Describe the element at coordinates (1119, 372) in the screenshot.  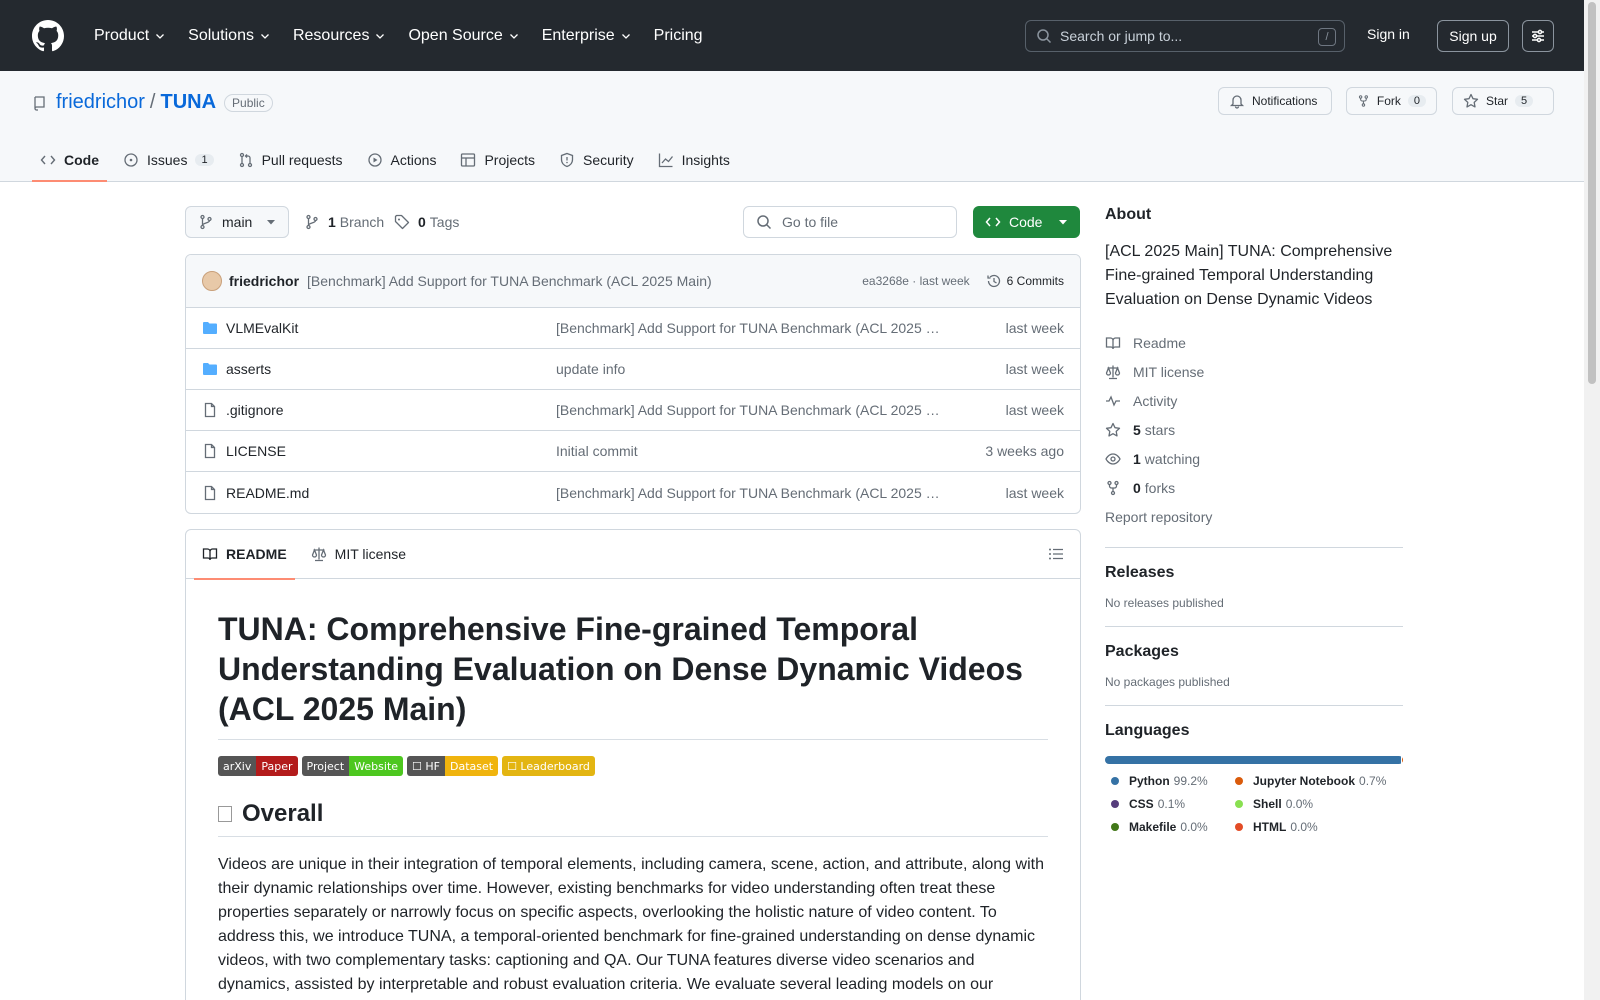
I see `scale-icon` at that location.